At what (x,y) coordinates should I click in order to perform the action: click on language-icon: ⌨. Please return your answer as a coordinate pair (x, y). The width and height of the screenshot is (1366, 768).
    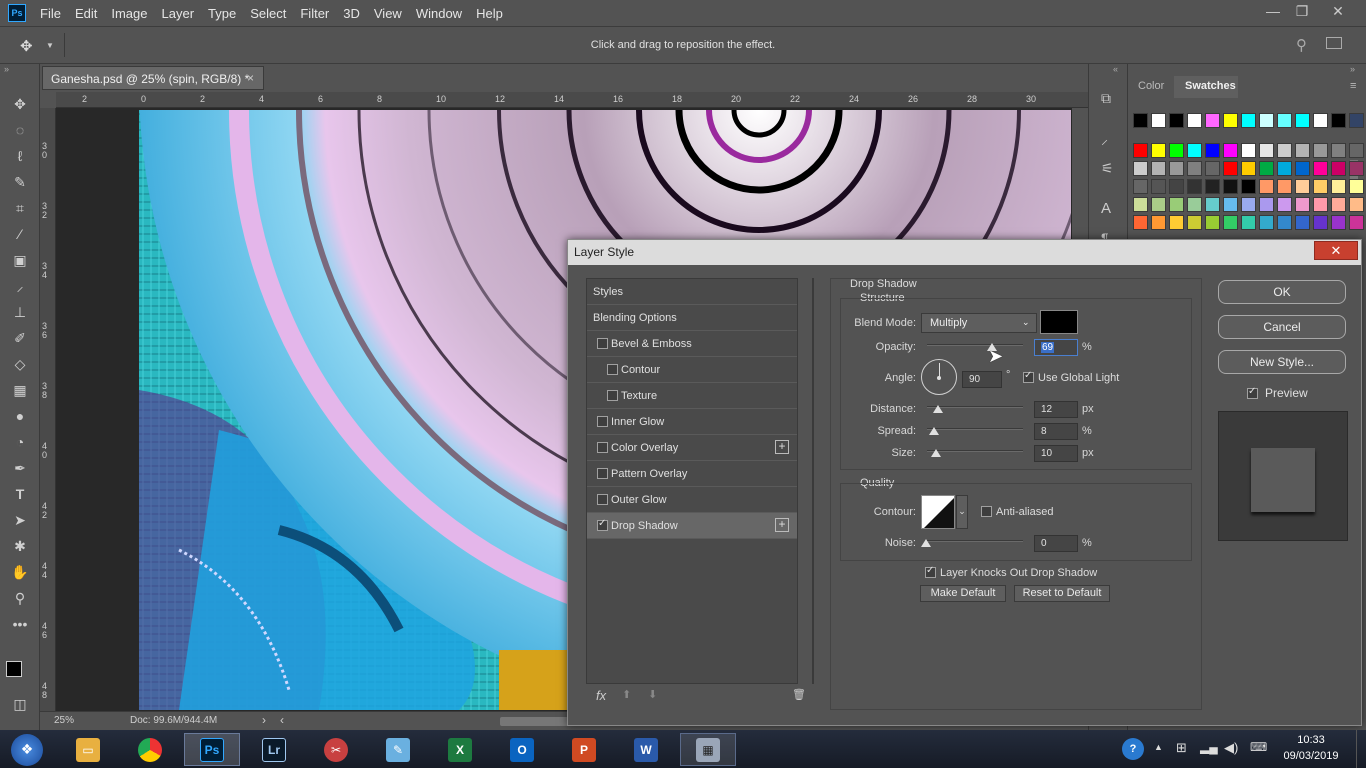
    Looking at the image, I should click on (1258, 747).